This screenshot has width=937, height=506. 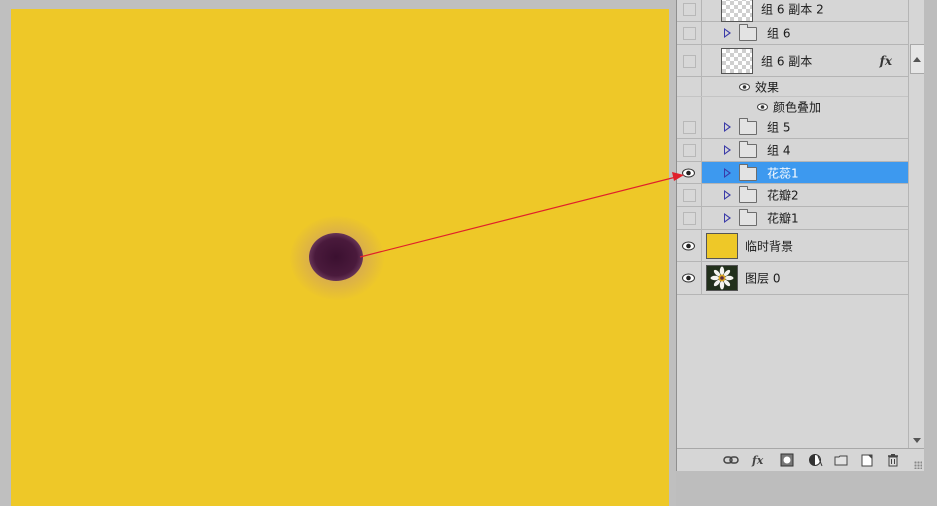 I want to click on resize-grip-icon, so click(x=918, y=465).